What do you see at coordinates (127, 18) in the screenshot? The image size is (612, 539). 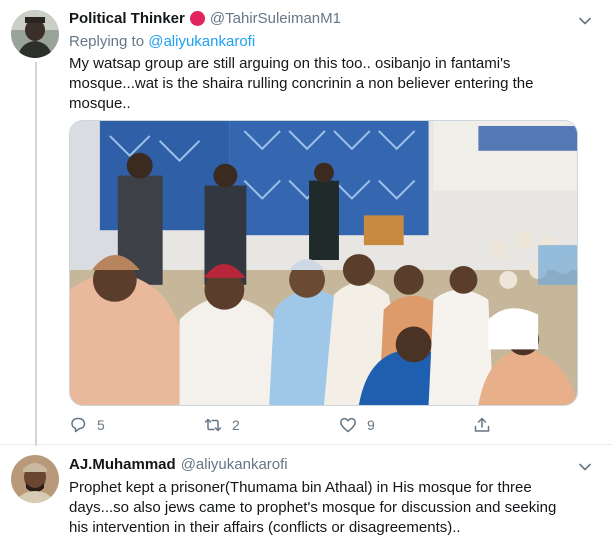 I see `author-name: Political Thinker` at bounding box center [127, 18].